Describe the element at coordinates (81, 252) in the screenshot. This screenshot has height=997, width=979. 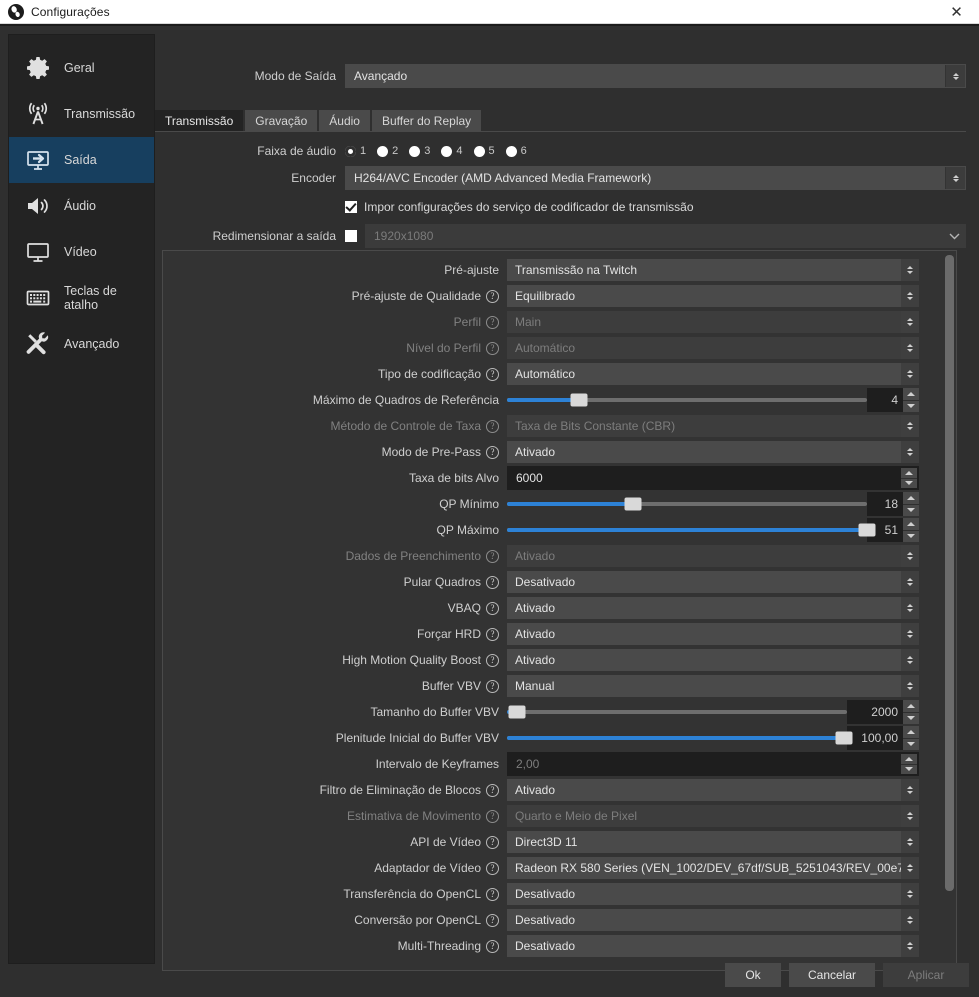
I see `sidebar-item-video: Vídeo` at that location.